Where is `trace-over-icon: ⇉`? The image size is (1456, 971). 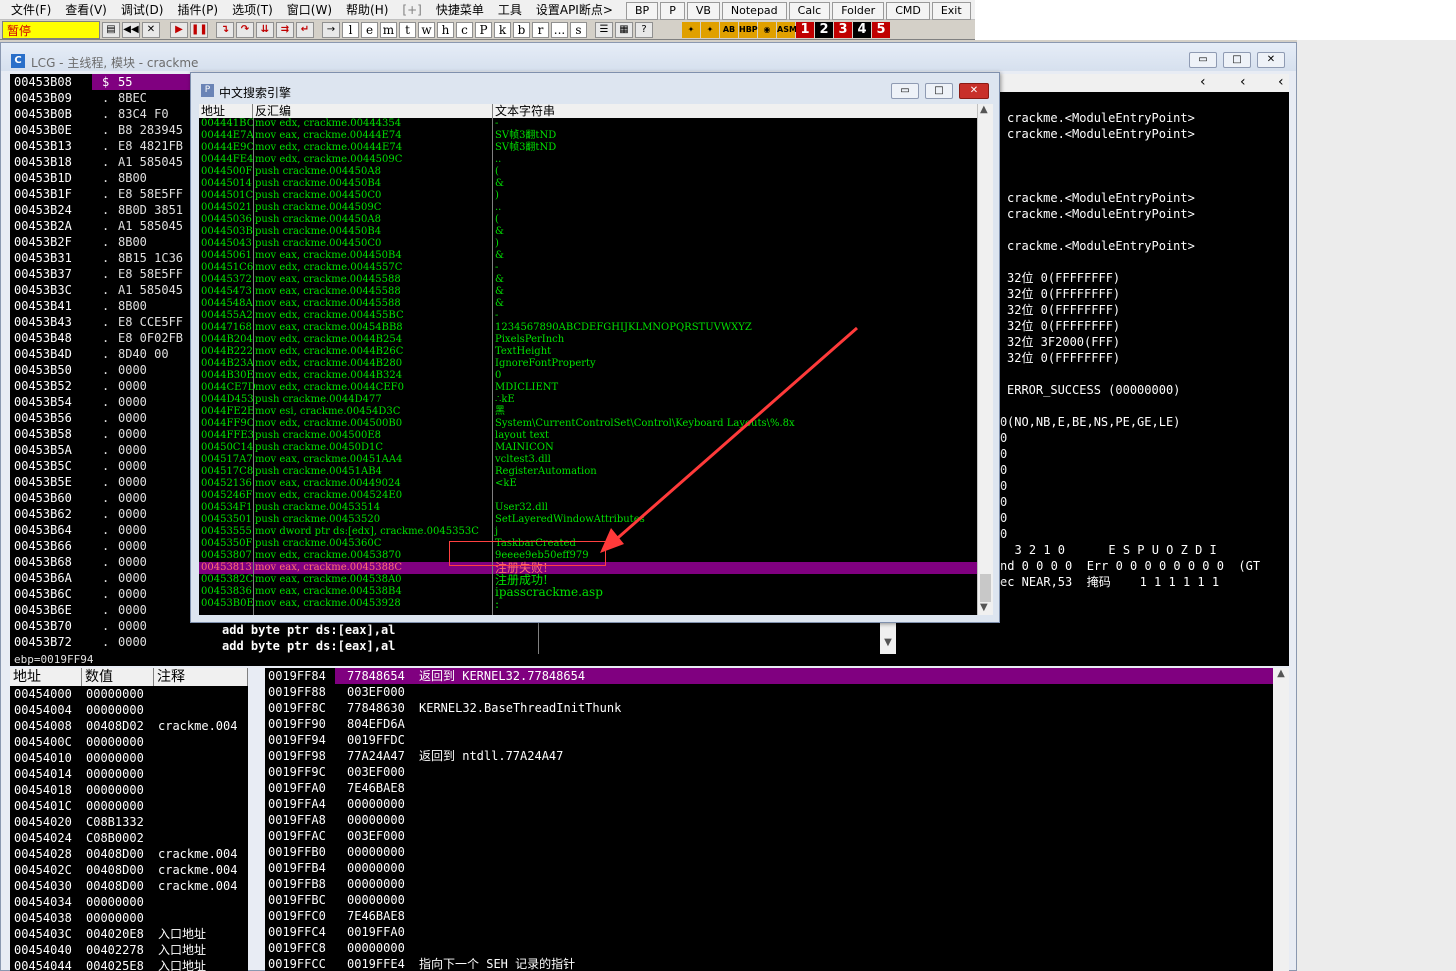 trace-over-icon: ⇉ is located at coordinates (285, 29).